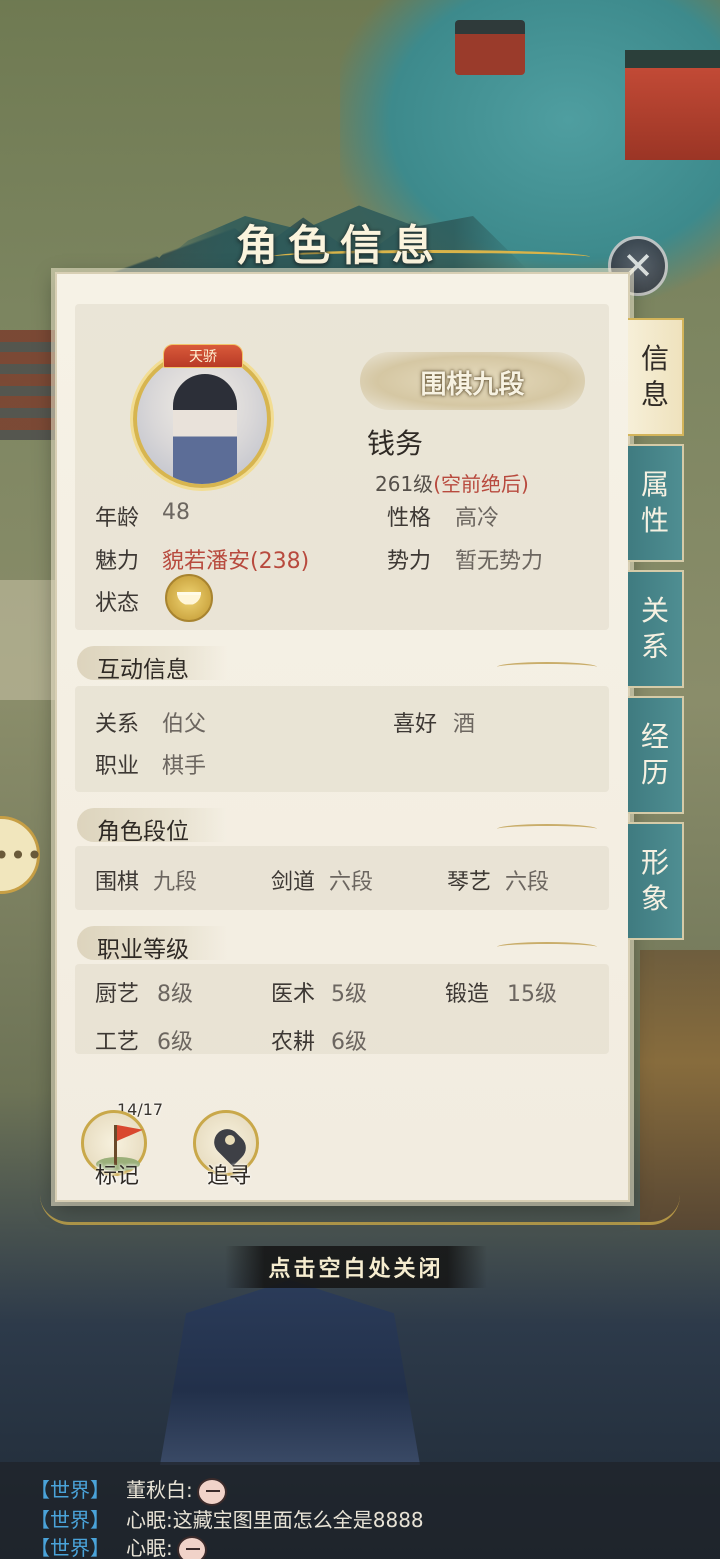 This screenshot has width=720, height=1559. I want to click on tab-char: 信, so click(654, 358).